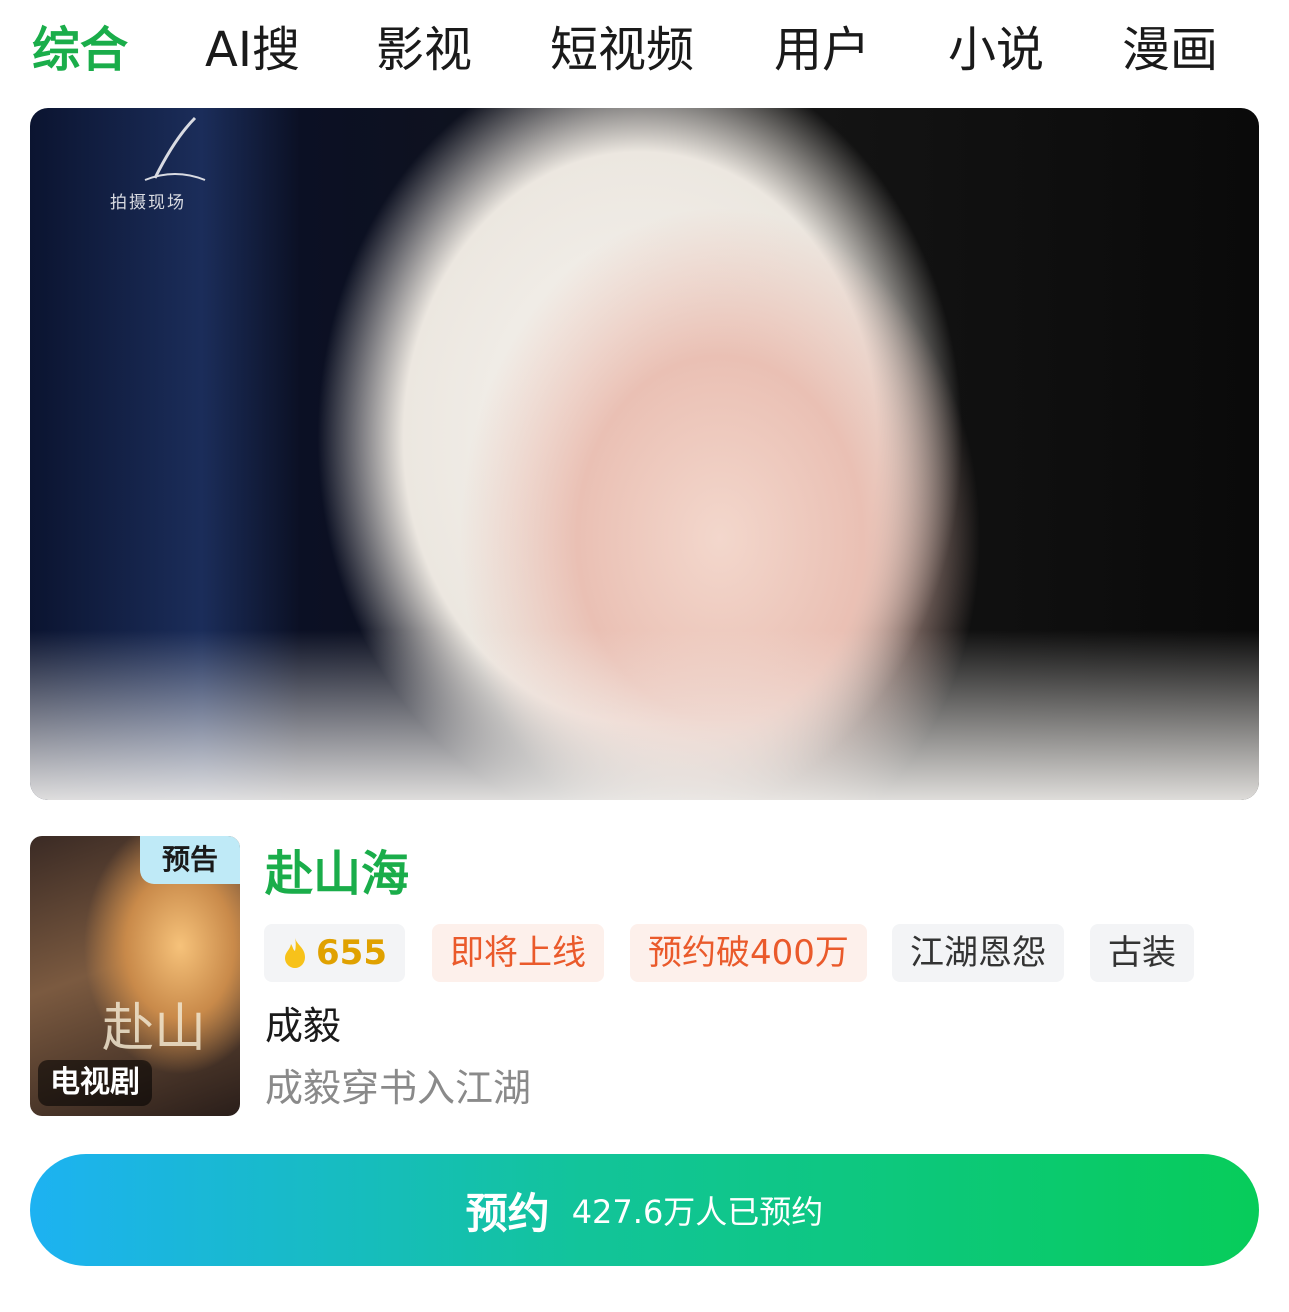 The height and width of the screenshot is (1312, 1289). What do you see at coordinates (518, 953) in the screenshot?
I see `tag-coming-soon: 即将上线` at bounding box center [518, 953].